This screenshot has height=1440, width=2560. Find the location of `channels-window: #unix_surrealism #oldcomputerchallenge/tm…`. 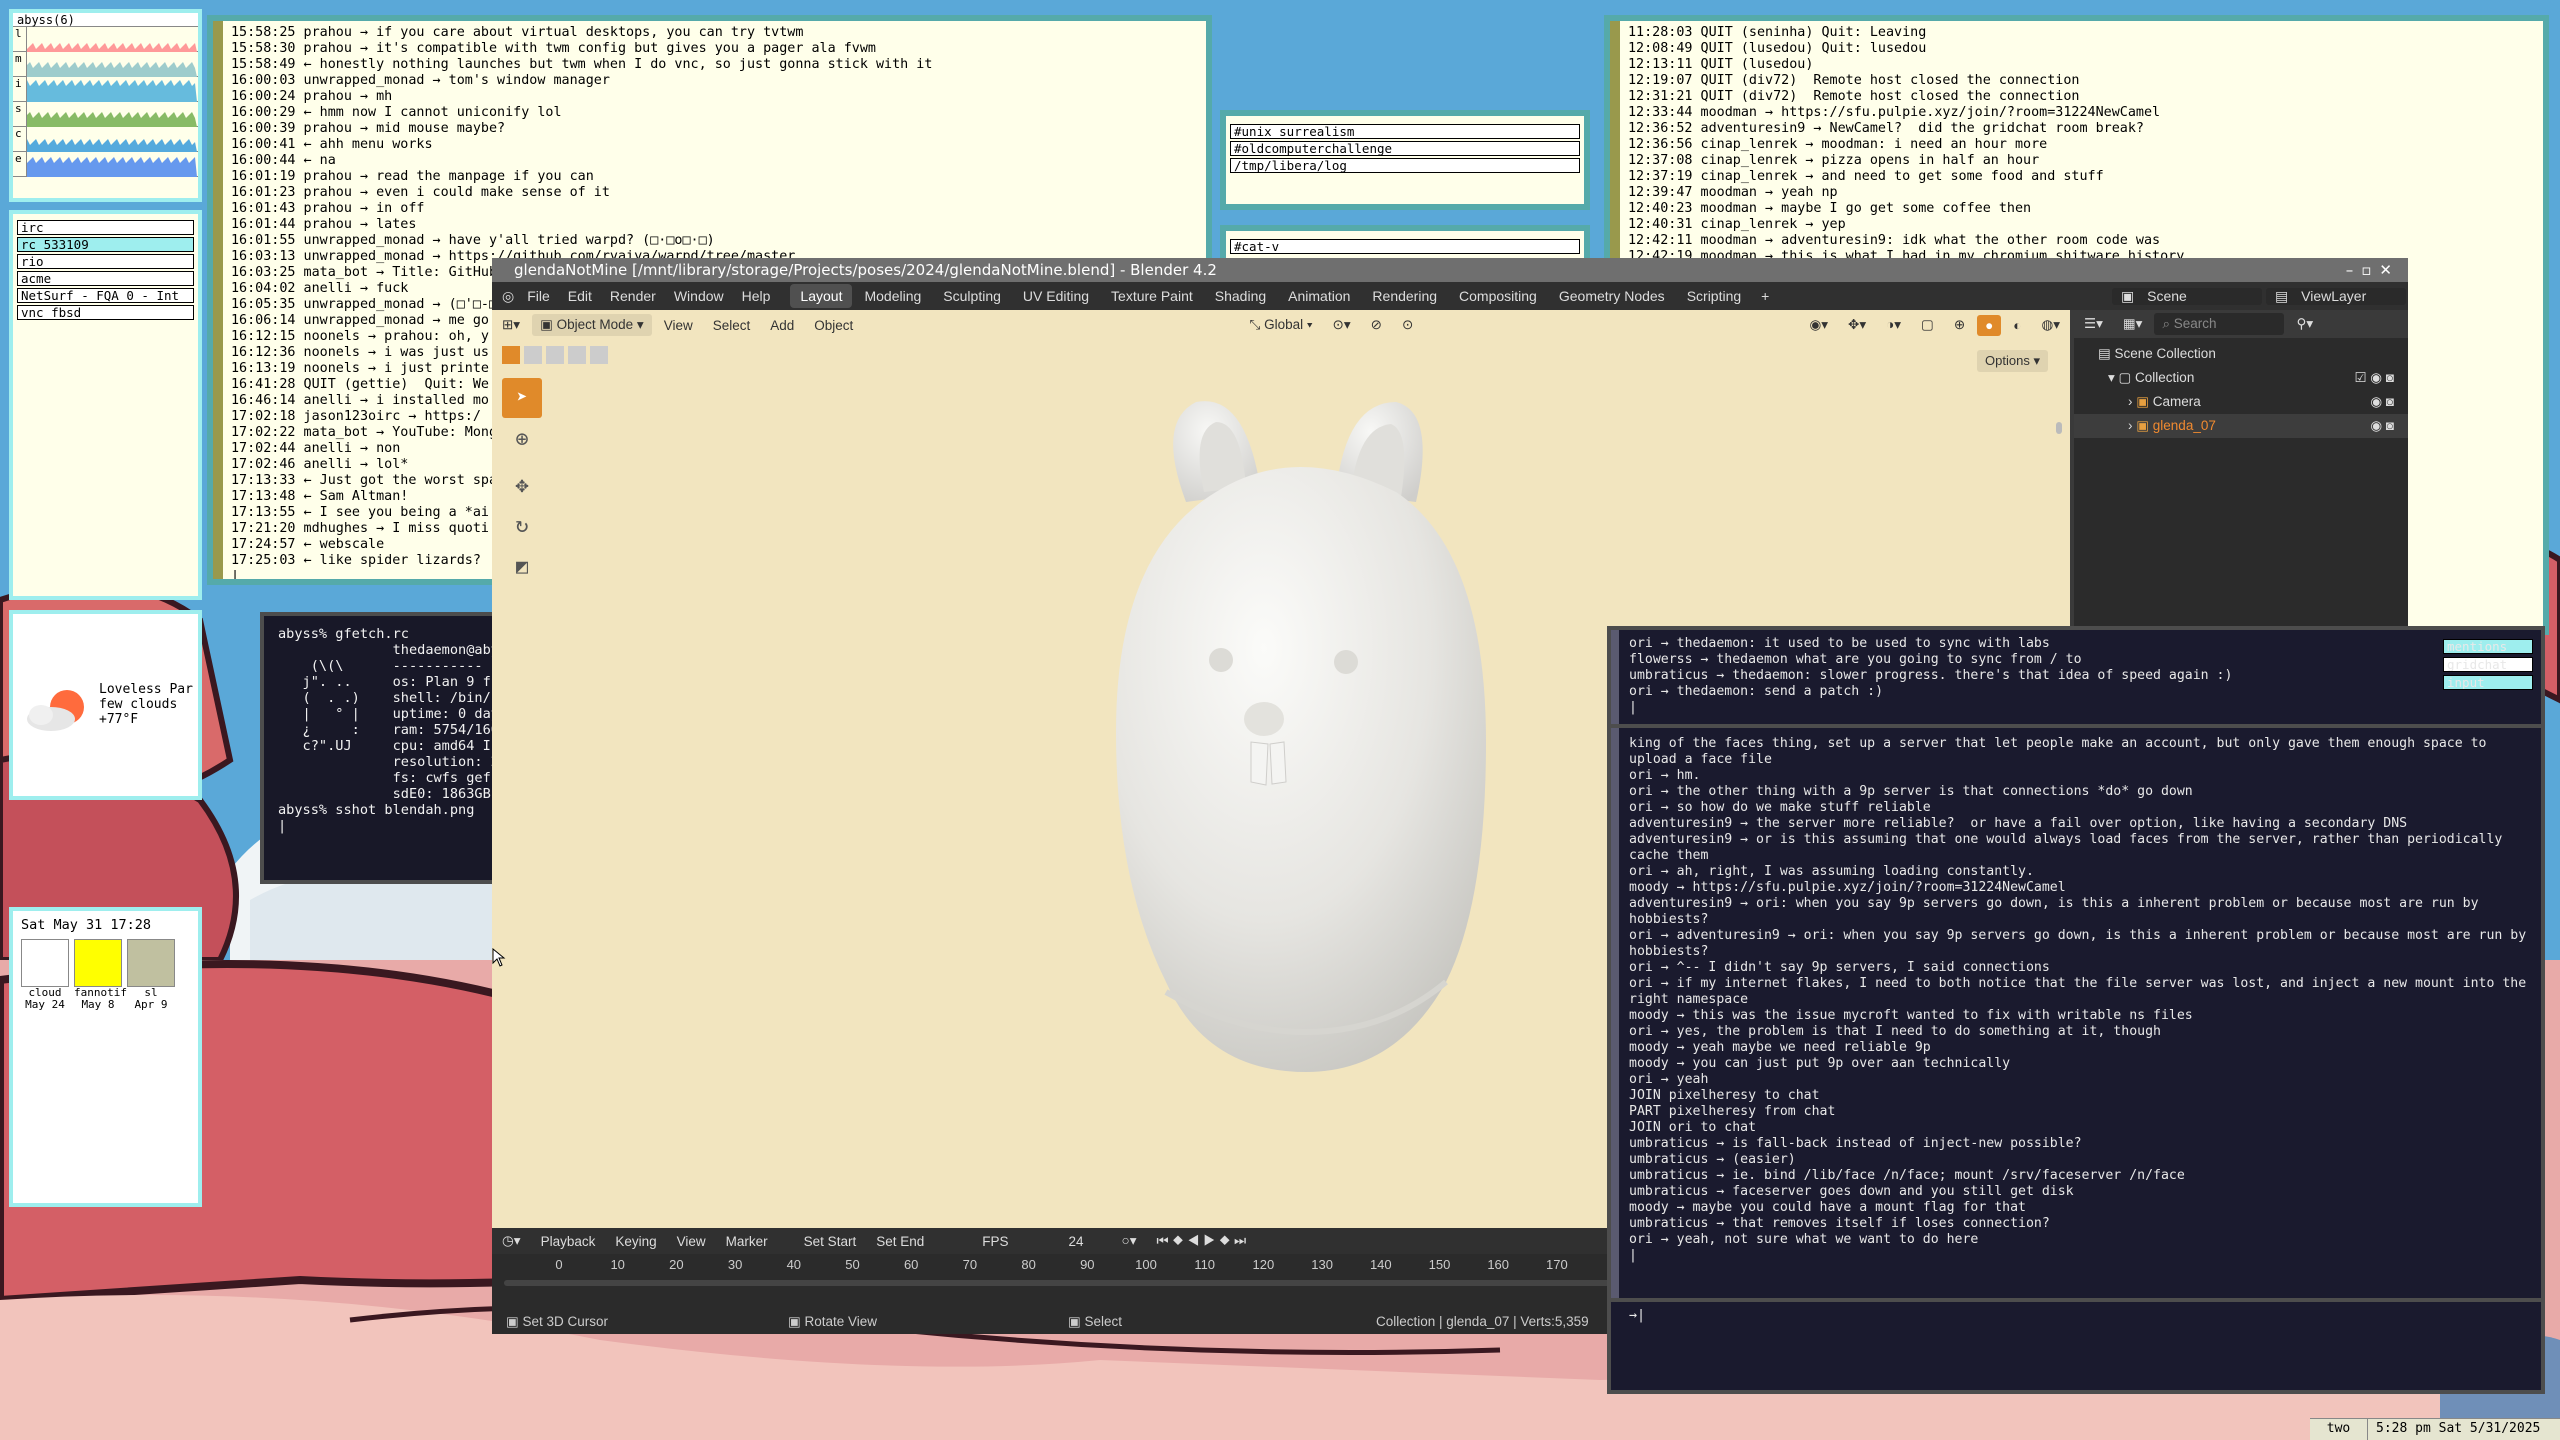

channels-window: #unix_surrealism #oldcomputerchallenge/tm… is located at coordinates (1405, 160).